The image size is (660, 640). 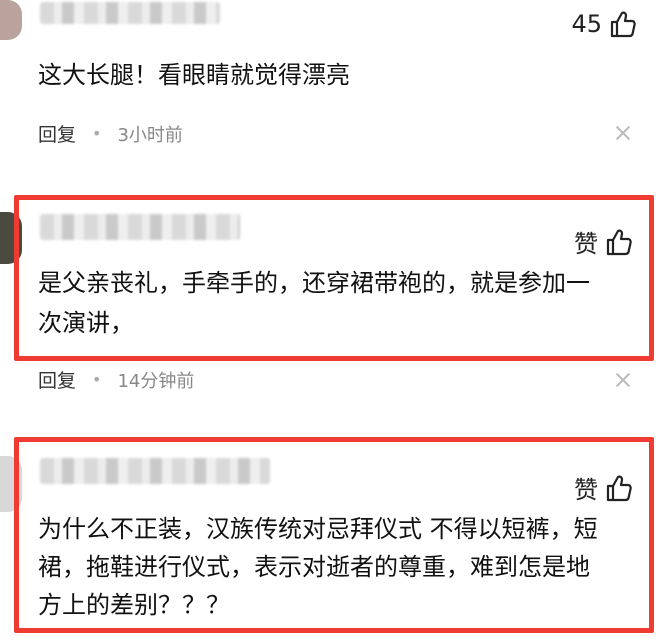 I want to click on comment-time: 14分钟前, so click(x=156, y=381).